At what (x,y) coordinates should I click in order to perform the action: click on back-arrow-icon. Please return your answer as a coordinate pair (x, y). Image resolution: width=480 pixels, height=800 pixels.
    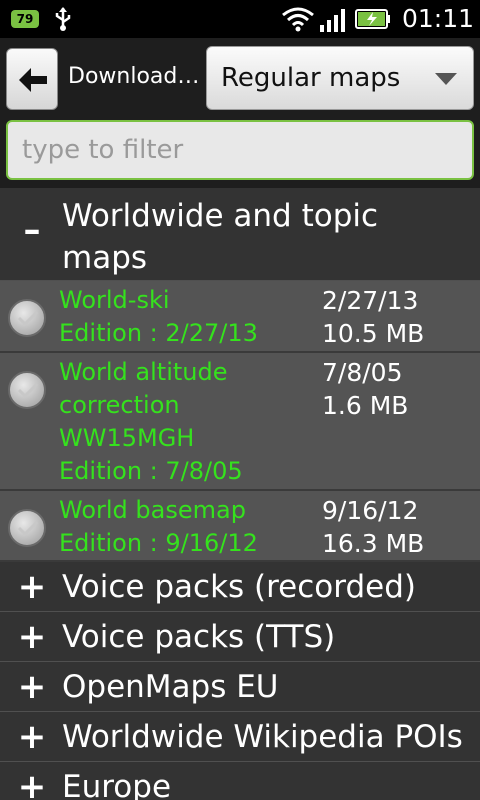
    Looking at the image, I should click on (33, 80).